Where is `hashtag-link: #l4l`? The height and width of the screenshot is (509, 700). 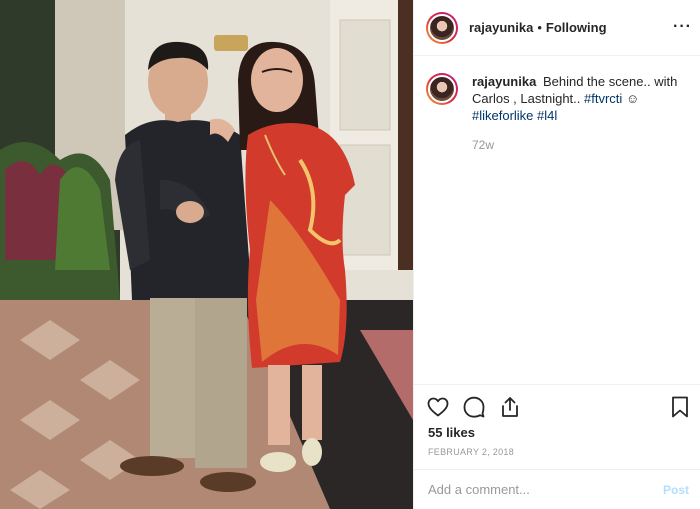 hashtag-link: #l4l is located at coordinates (547, 115).